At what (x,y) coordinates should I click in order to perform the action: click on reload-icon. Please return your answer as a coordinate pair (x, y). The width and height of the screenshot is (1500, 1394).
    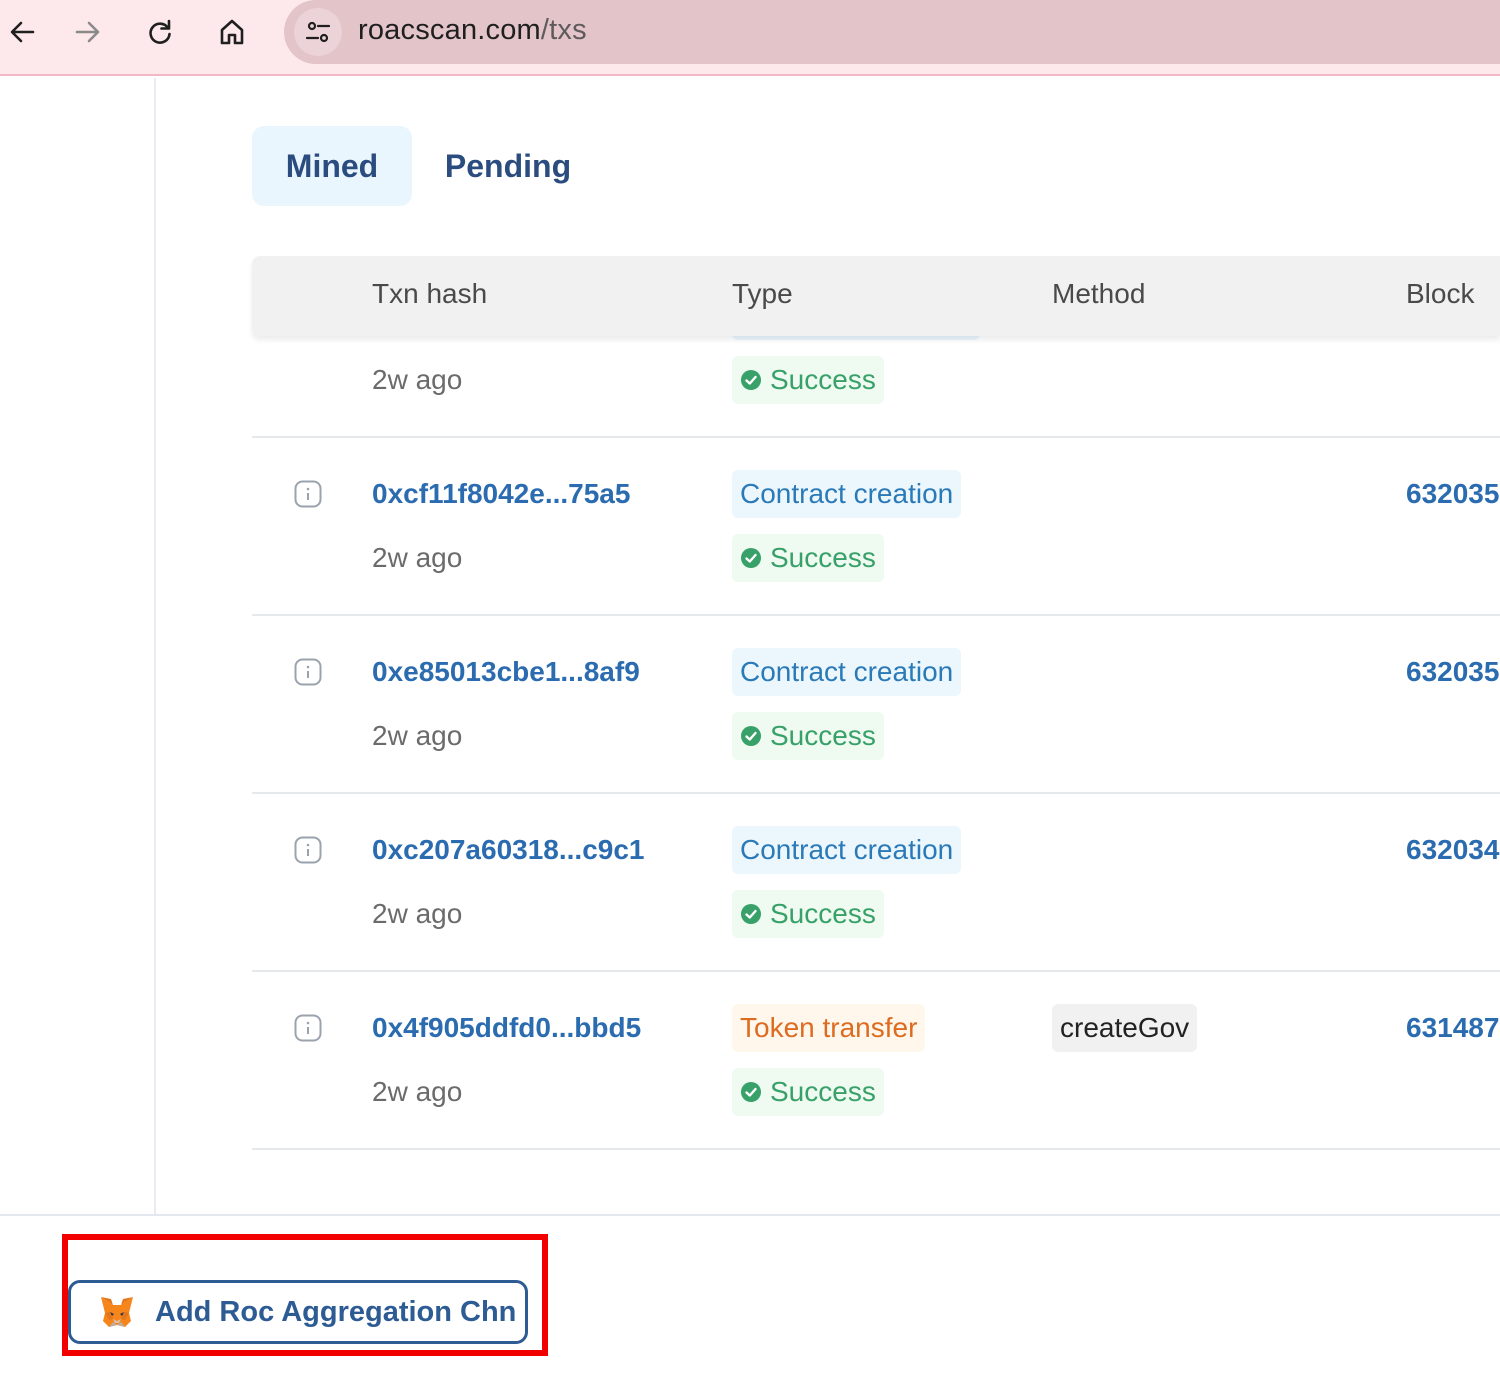
    Looking at the image, I should click on (160, 31).